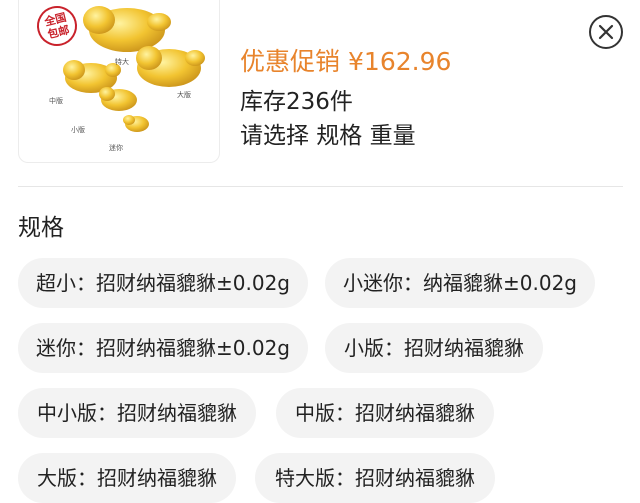 The width and height of the screenshot is (640, 503). I want to click on pixiu-figurines-image, so click(134, 69).